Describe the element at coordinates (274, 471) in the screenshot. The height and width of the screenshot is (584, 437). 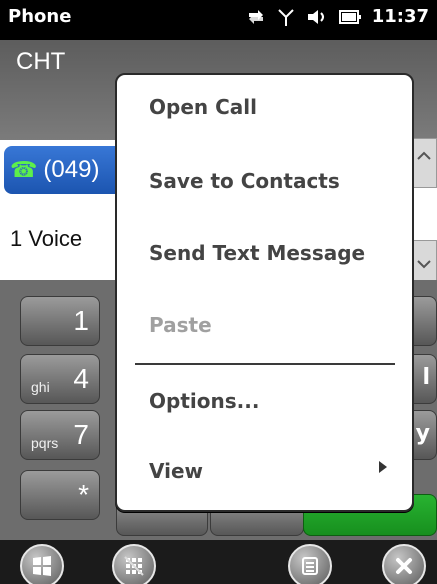
I see `menu-item-view: View` at that location.